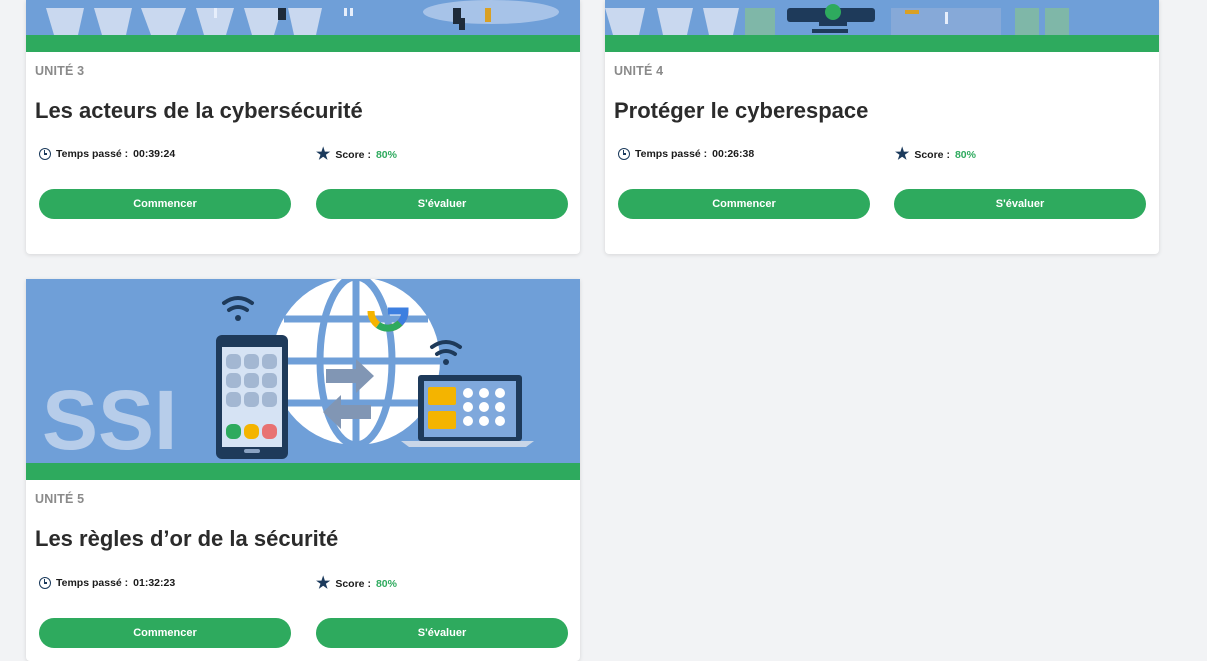 Image resolution: width=1207 pixels, height=661 pixels. I want to click on course-image: SSI, so click(303, 379).